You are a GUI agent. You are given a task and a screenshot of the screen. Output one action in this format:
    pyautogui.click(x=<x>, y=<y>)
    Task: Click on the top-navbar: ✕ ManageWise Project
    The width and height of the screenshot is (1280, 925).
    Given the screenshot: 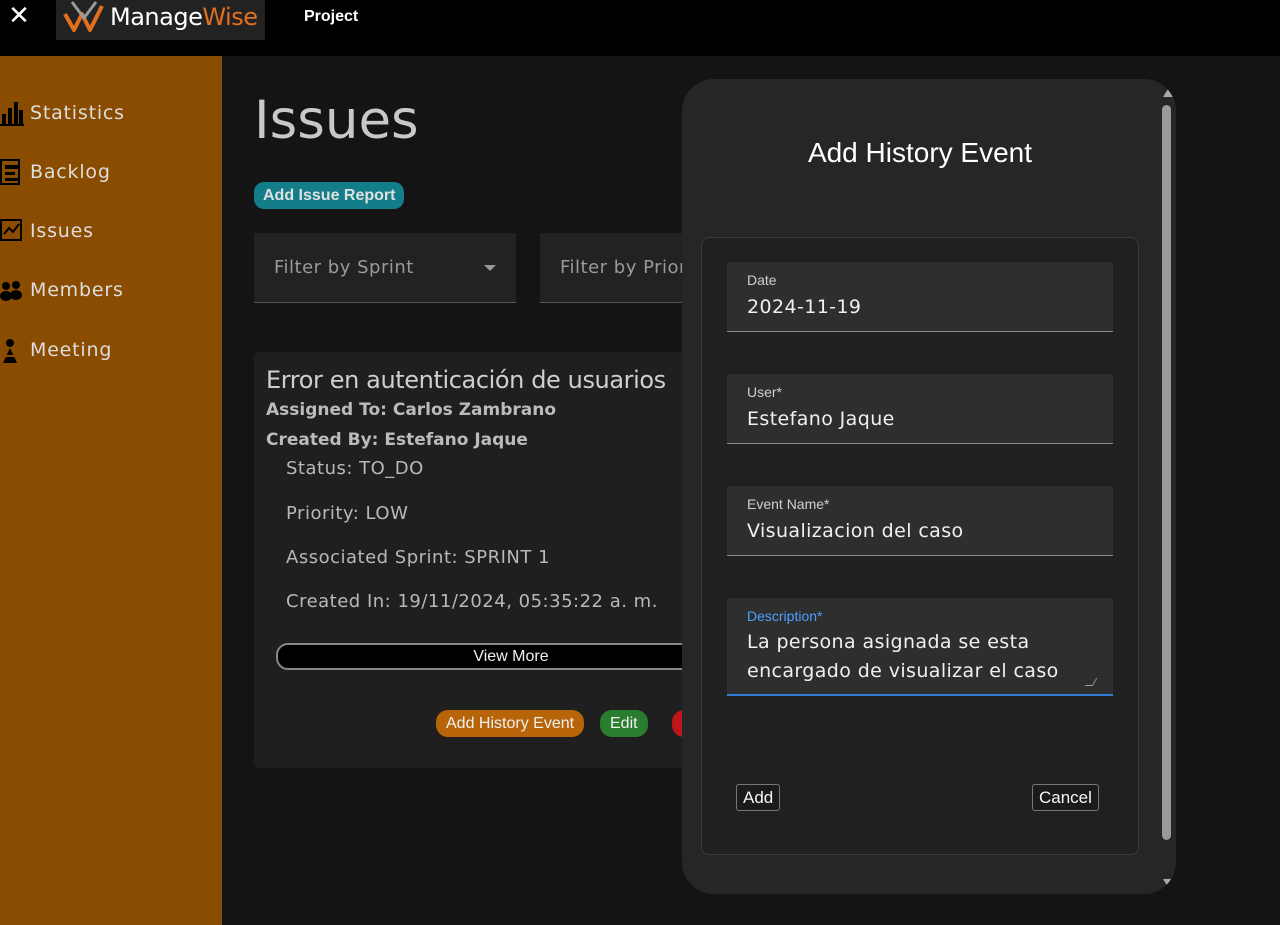 What is the action you would take?
    pyautogui.click(x=640, y=28)
    